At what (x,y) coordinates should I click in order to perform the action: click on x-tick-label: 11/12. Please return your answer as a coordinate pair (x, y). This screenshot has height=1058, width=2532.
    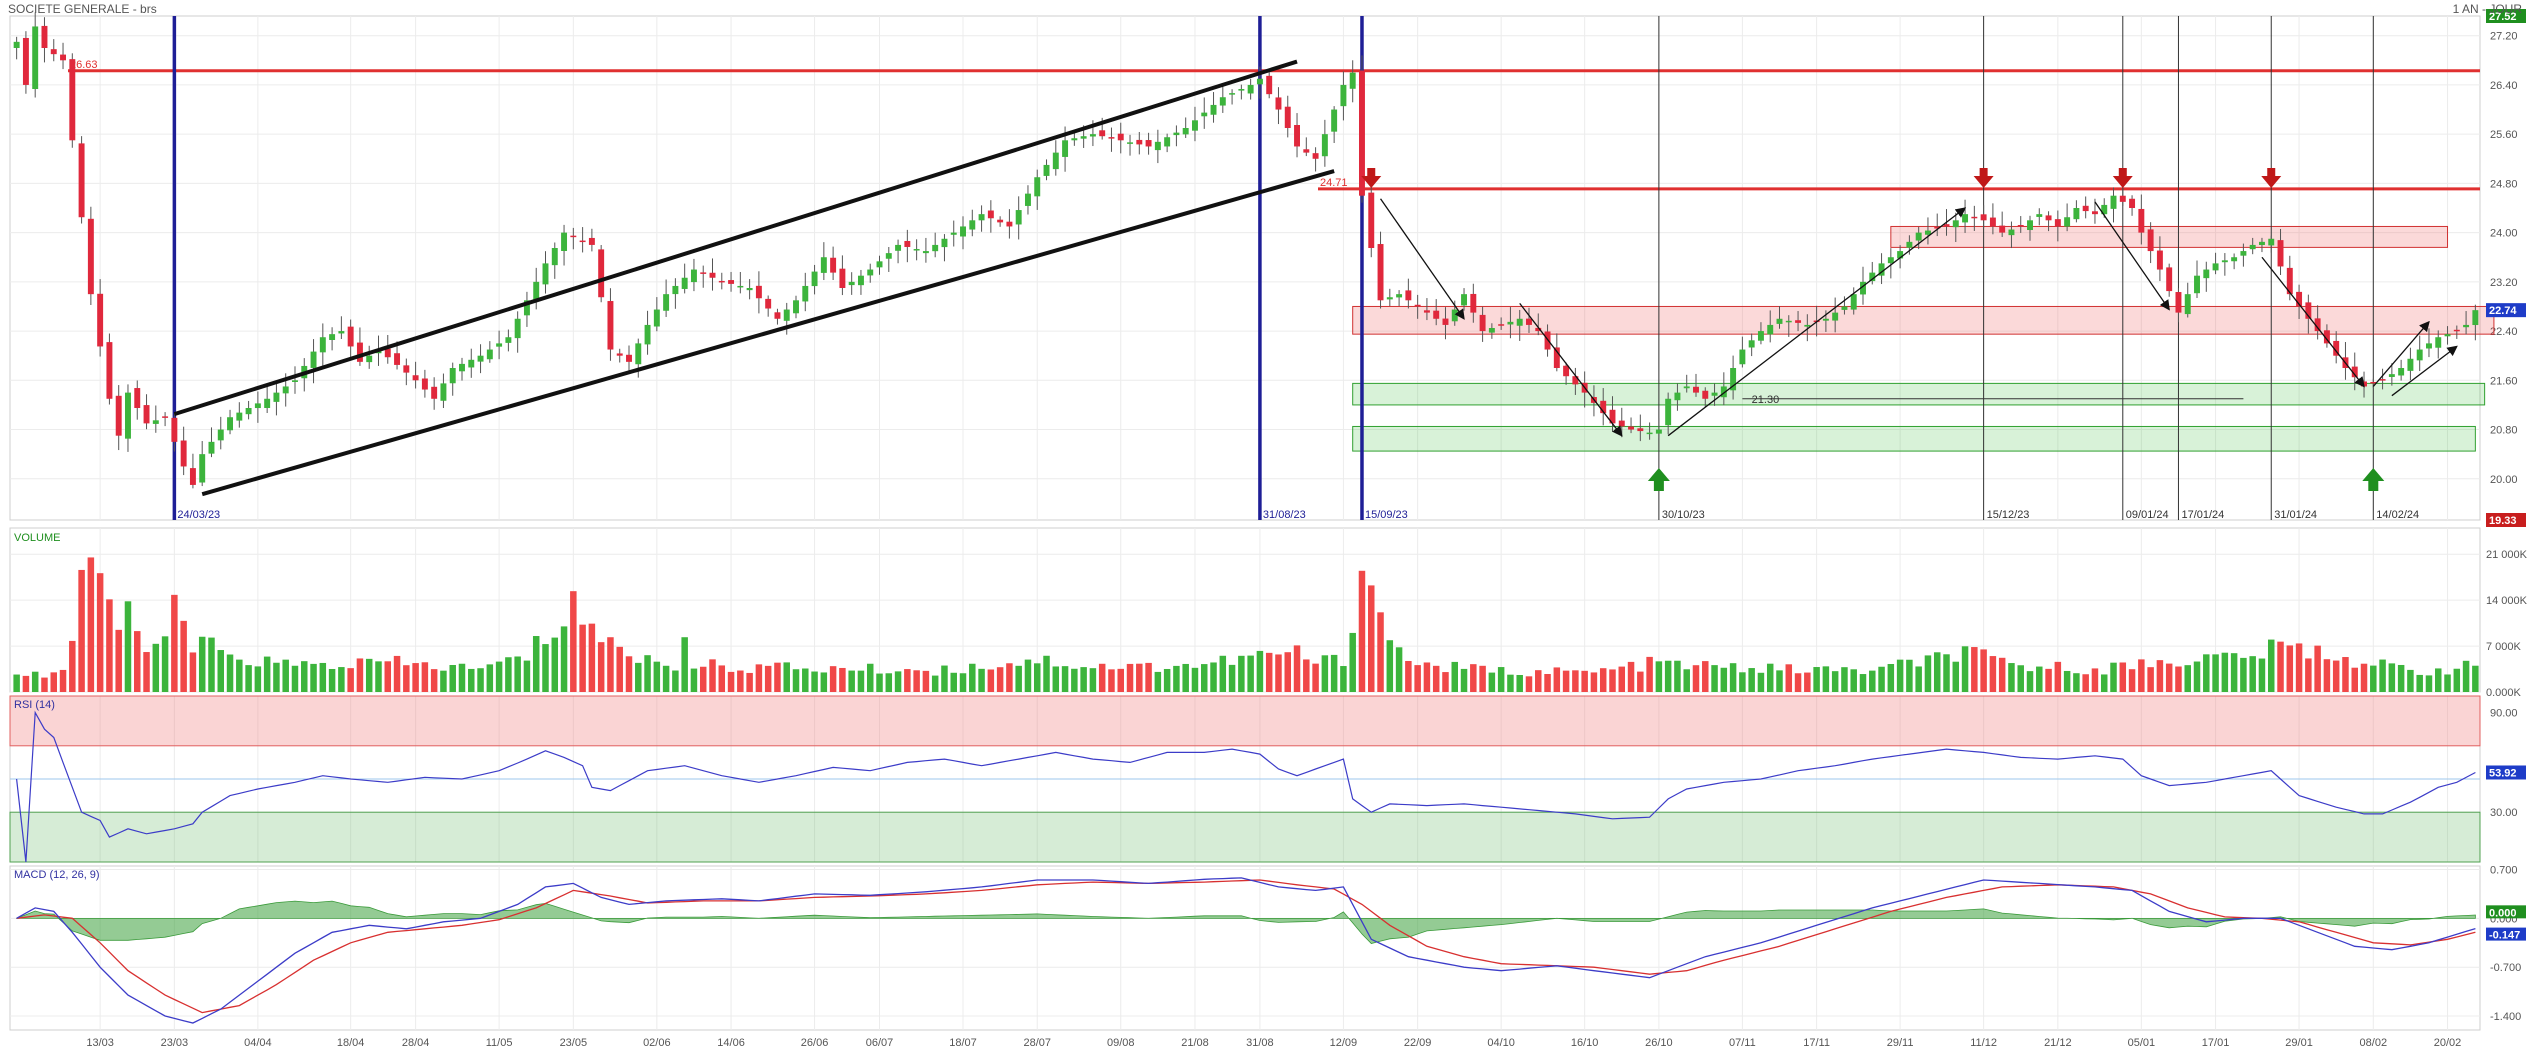
    Looking at the image, I should click on (1983, 1043).